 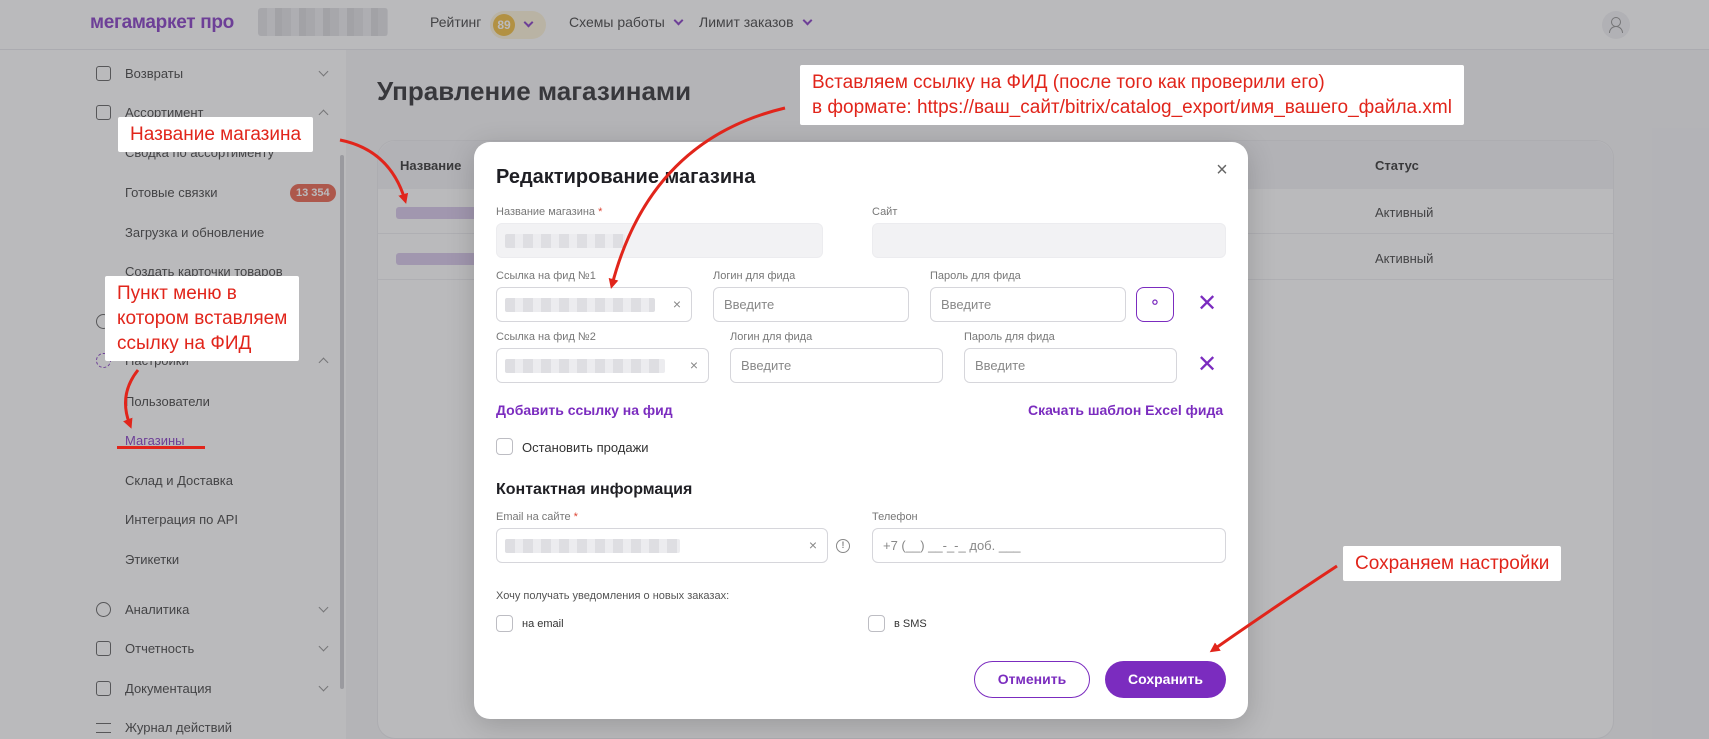 I want to click on shop-name-blurred, so click(x=565, y=241).